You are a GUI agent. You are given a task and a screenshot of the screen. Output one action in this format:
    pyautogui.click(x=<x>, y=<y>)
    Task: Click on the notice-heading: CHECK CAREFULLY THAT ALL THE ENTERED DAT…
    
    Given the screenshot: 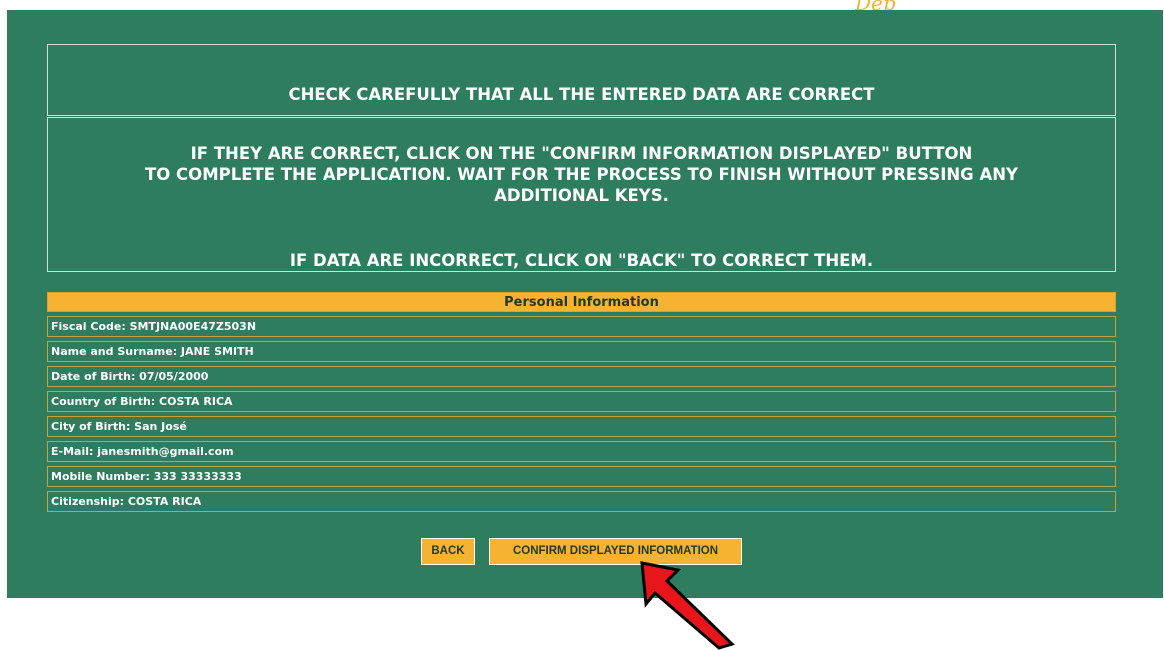 What is the action you would take?
    pyautogui.click(x=581, y=94)
    